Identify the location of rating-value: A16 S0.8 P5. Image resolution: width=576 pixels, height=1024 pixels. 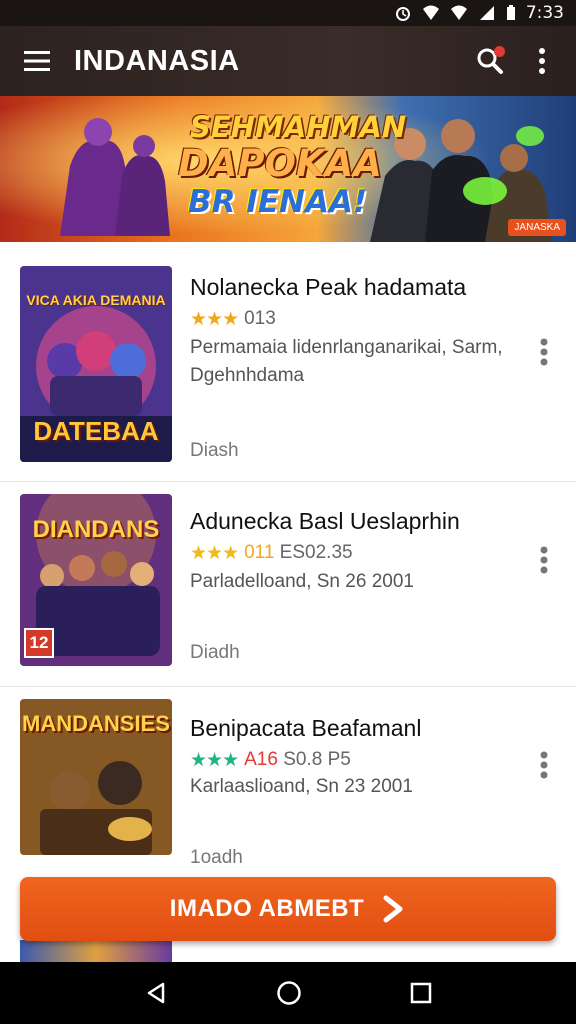
(297, 759).